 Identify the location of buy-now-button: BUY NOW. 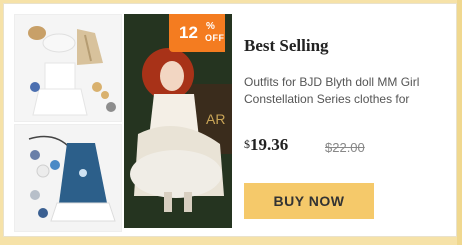
(309, 201).